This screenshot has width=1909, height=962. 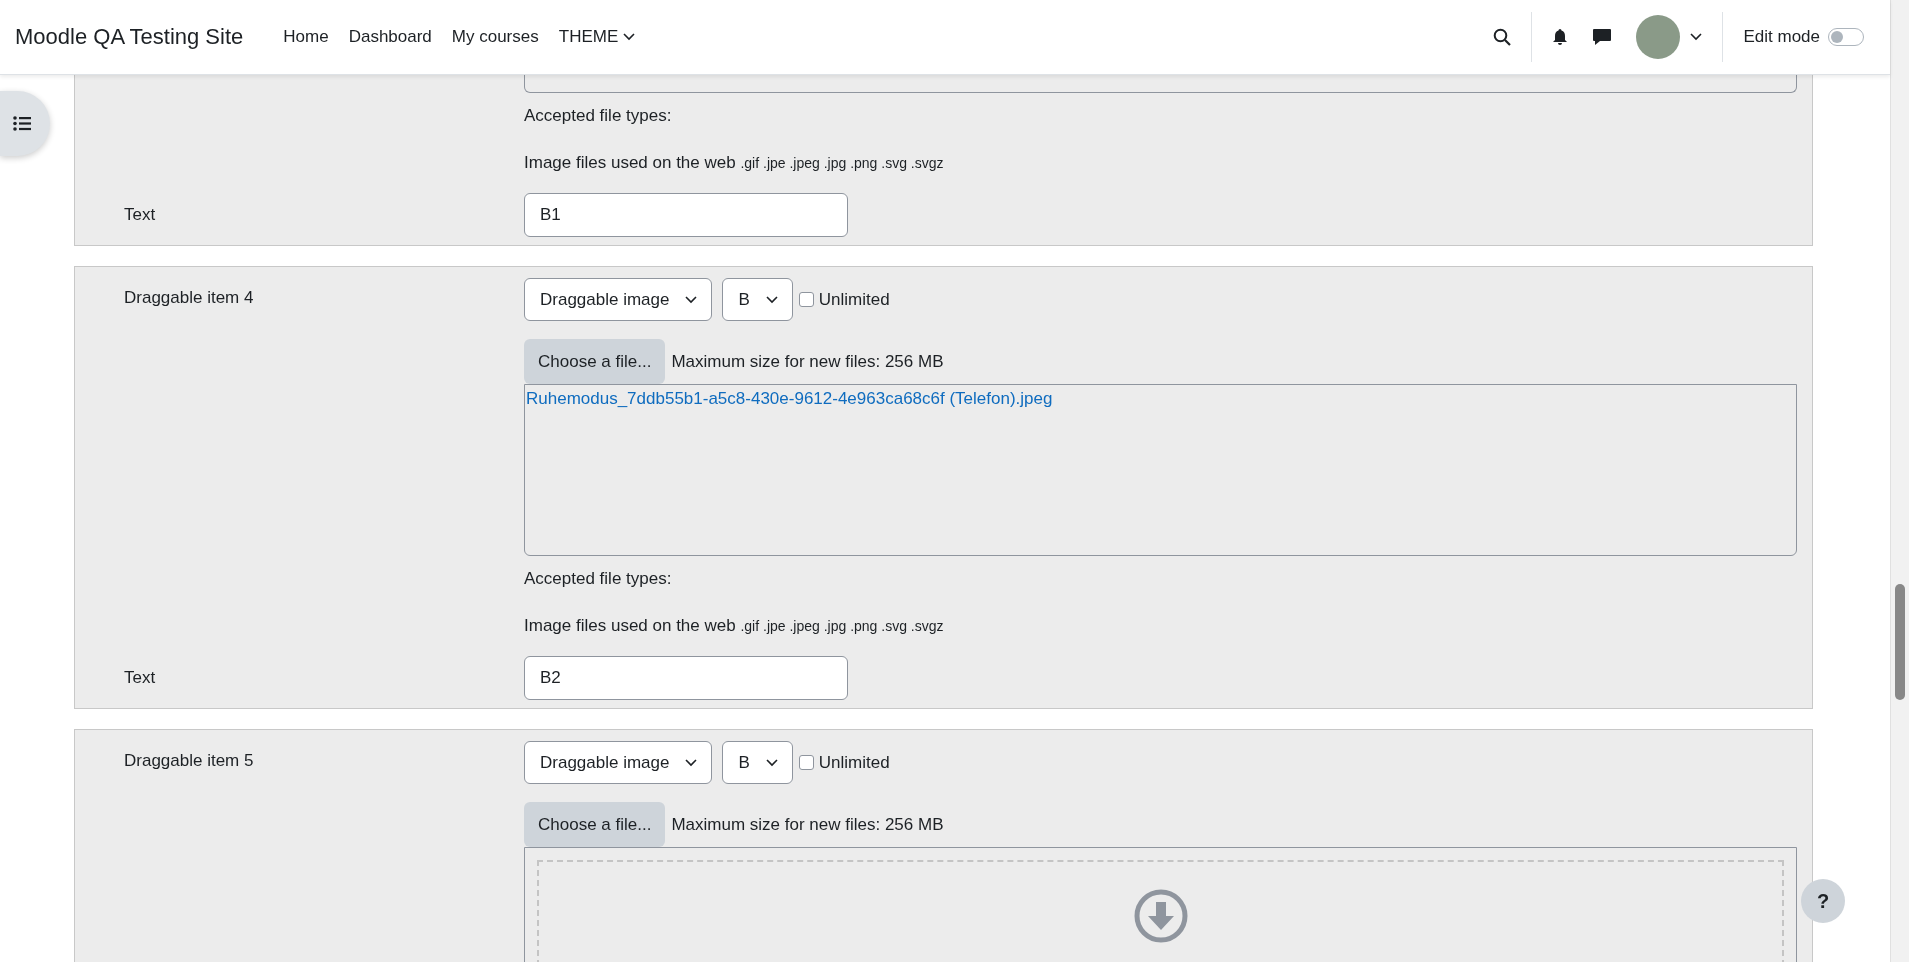 I want to click on chat-bubble-icon, so click(x=1602, y=37).